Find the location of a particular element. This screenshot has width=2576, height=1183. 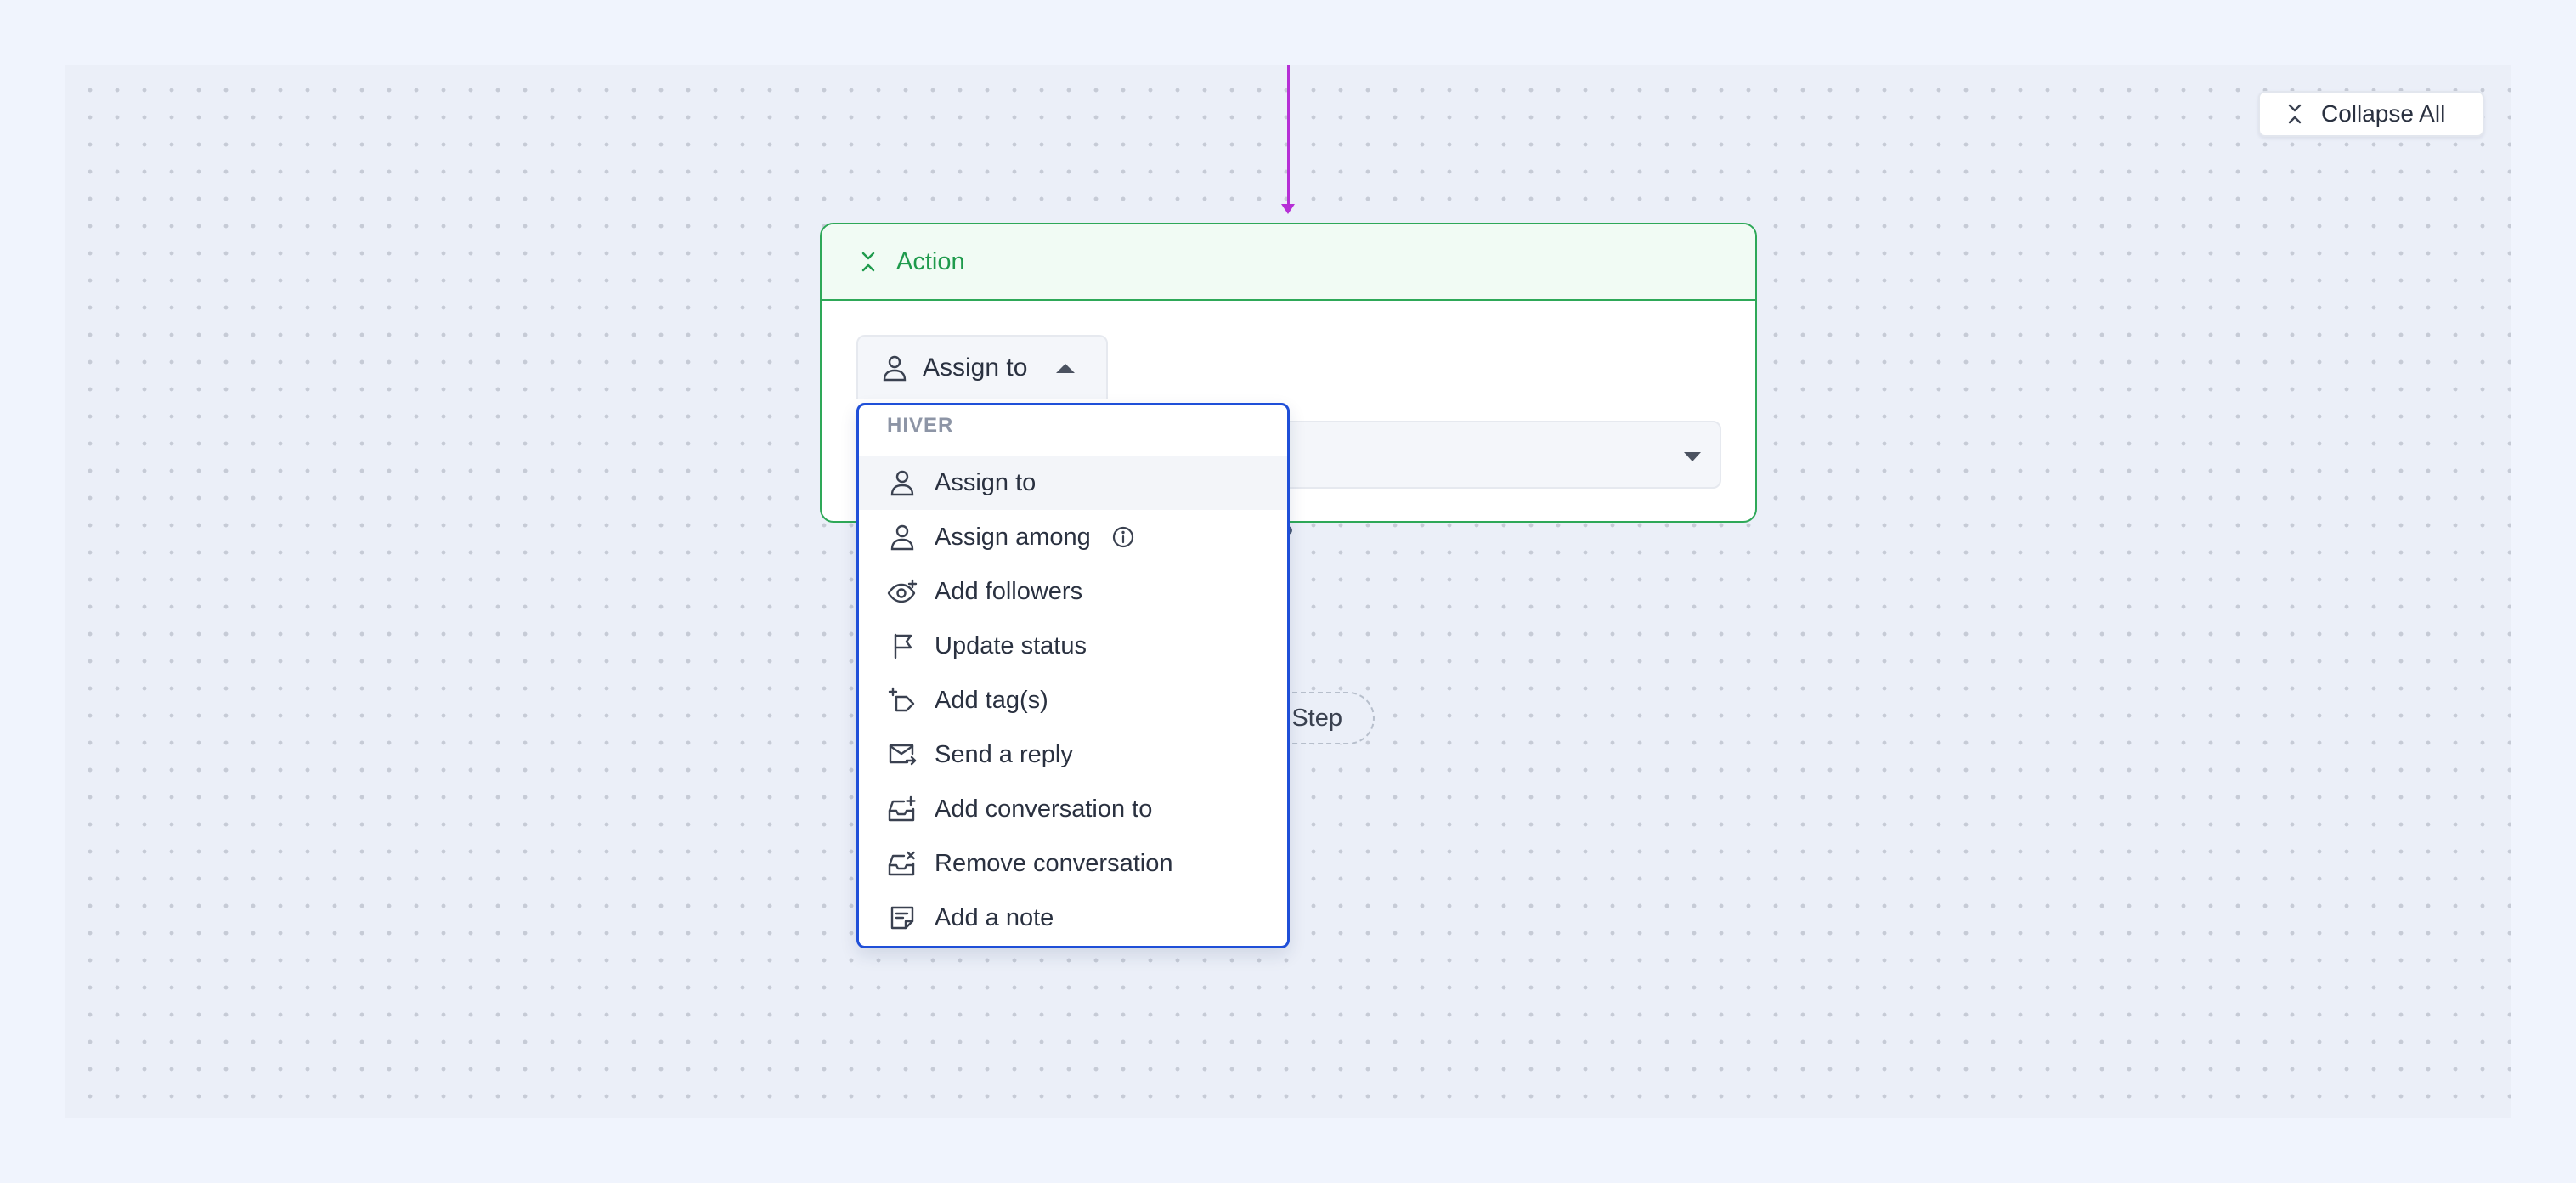

menu-item-add-note: Add a note is located at coordinates (1073, 918).